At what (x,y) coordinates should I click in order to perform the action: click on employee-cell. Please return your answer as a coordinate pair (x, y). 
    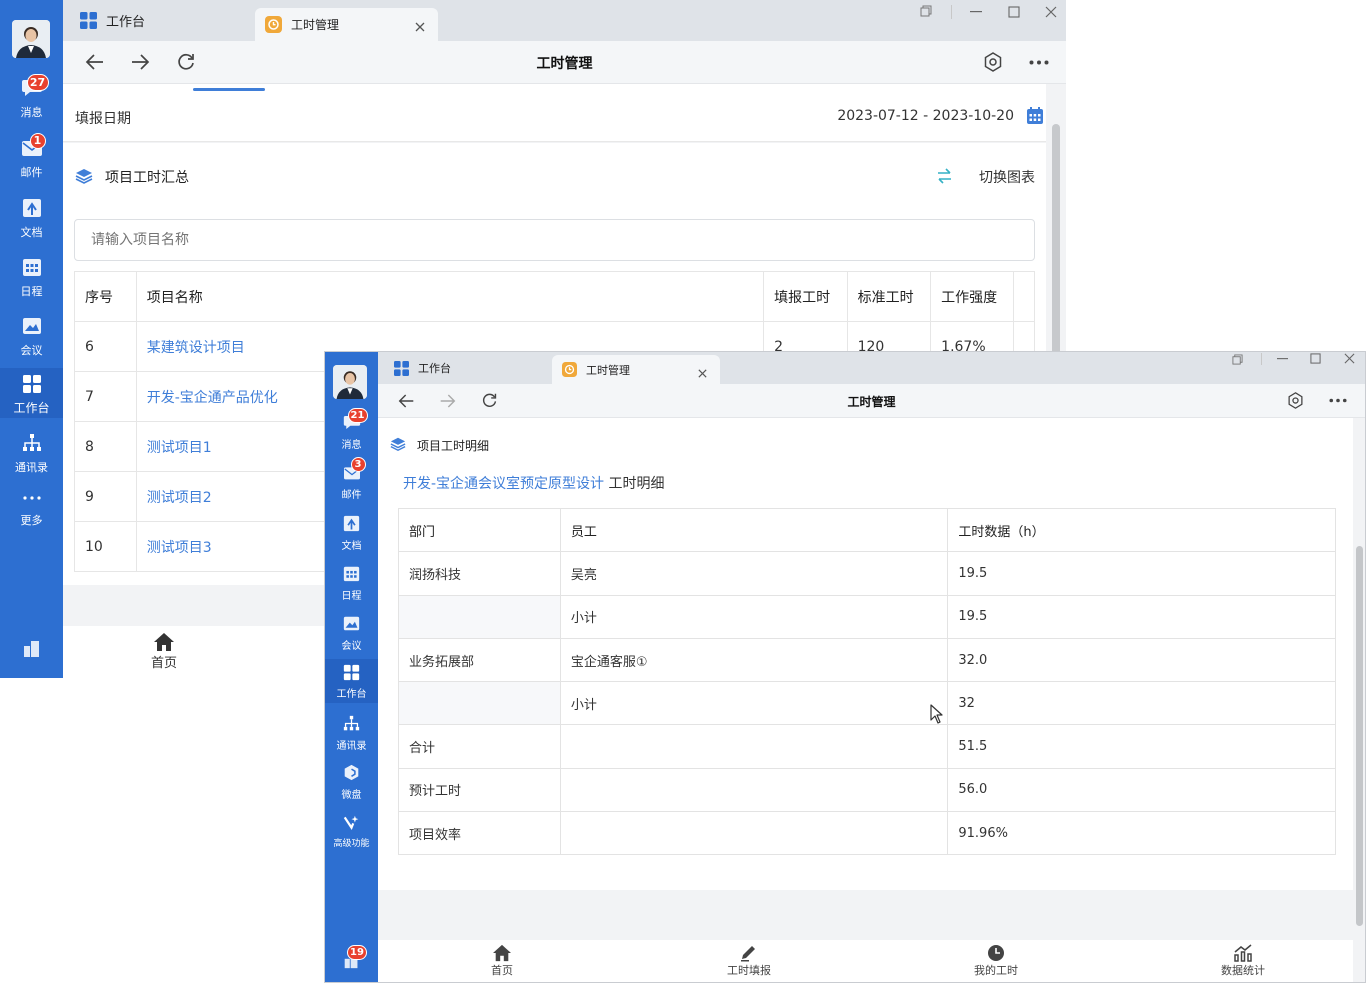
    Looking at the image, I should click on (754, 790).